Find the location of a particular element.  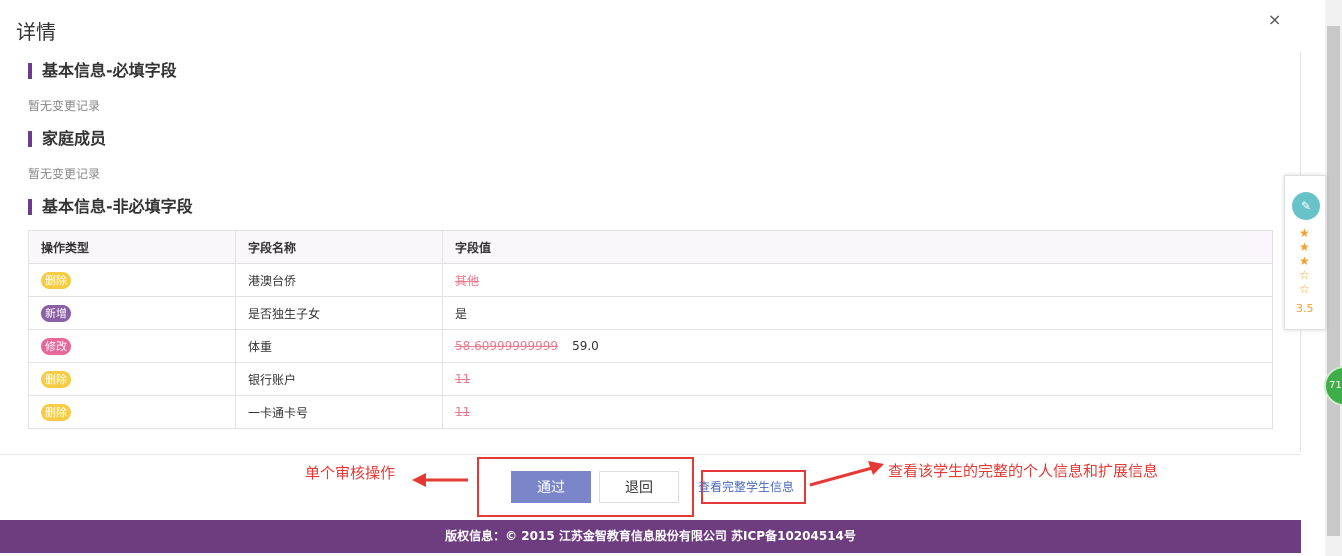

header-op-type: 操作类型 is located at coordinates (132, 247).